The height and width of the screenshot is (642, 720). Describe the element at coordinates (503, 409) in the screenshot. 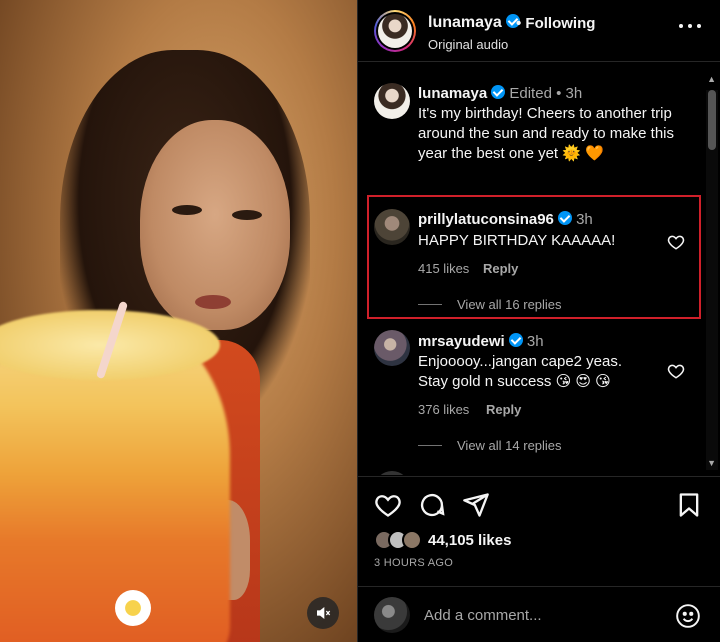

I see `comment-reply-button: Reply` at that location.